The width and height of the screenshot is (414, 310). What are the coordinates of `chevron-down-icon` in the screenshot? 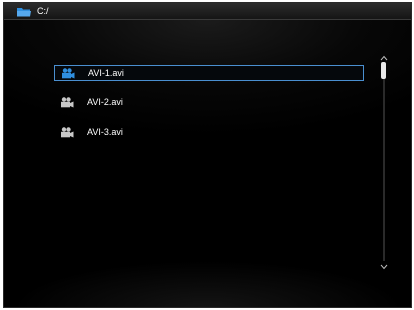 It's located at (384, 267).